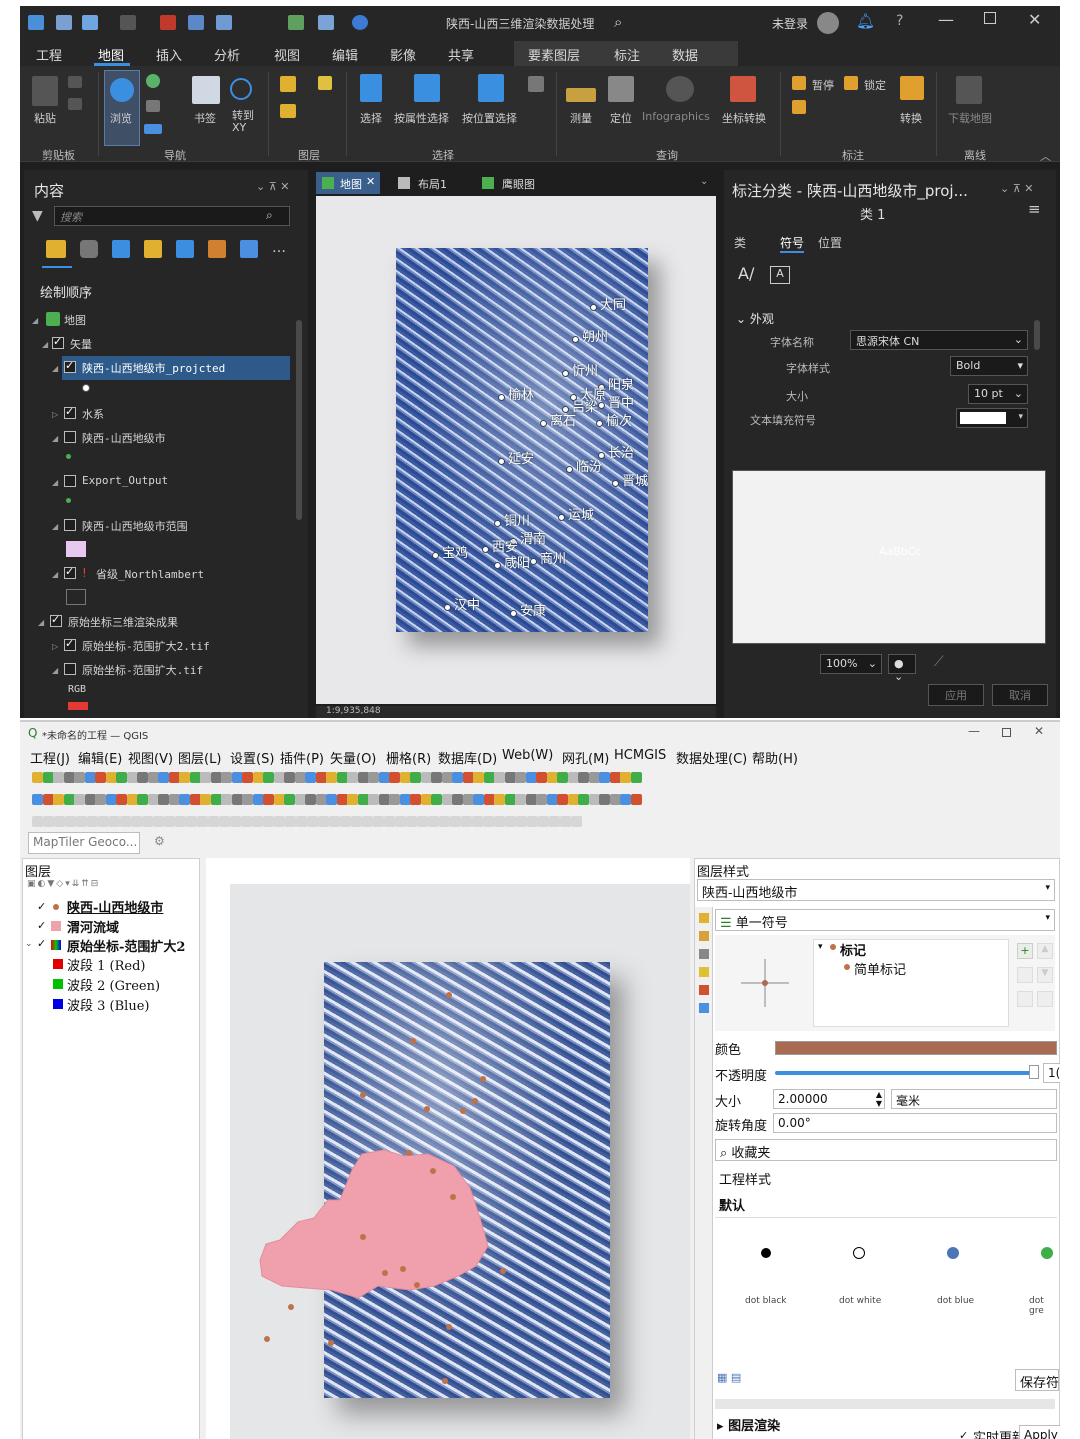  Describe the element at coordinates (1034, 19) in the screenshot. I see `close-icon: ✕` at that location.